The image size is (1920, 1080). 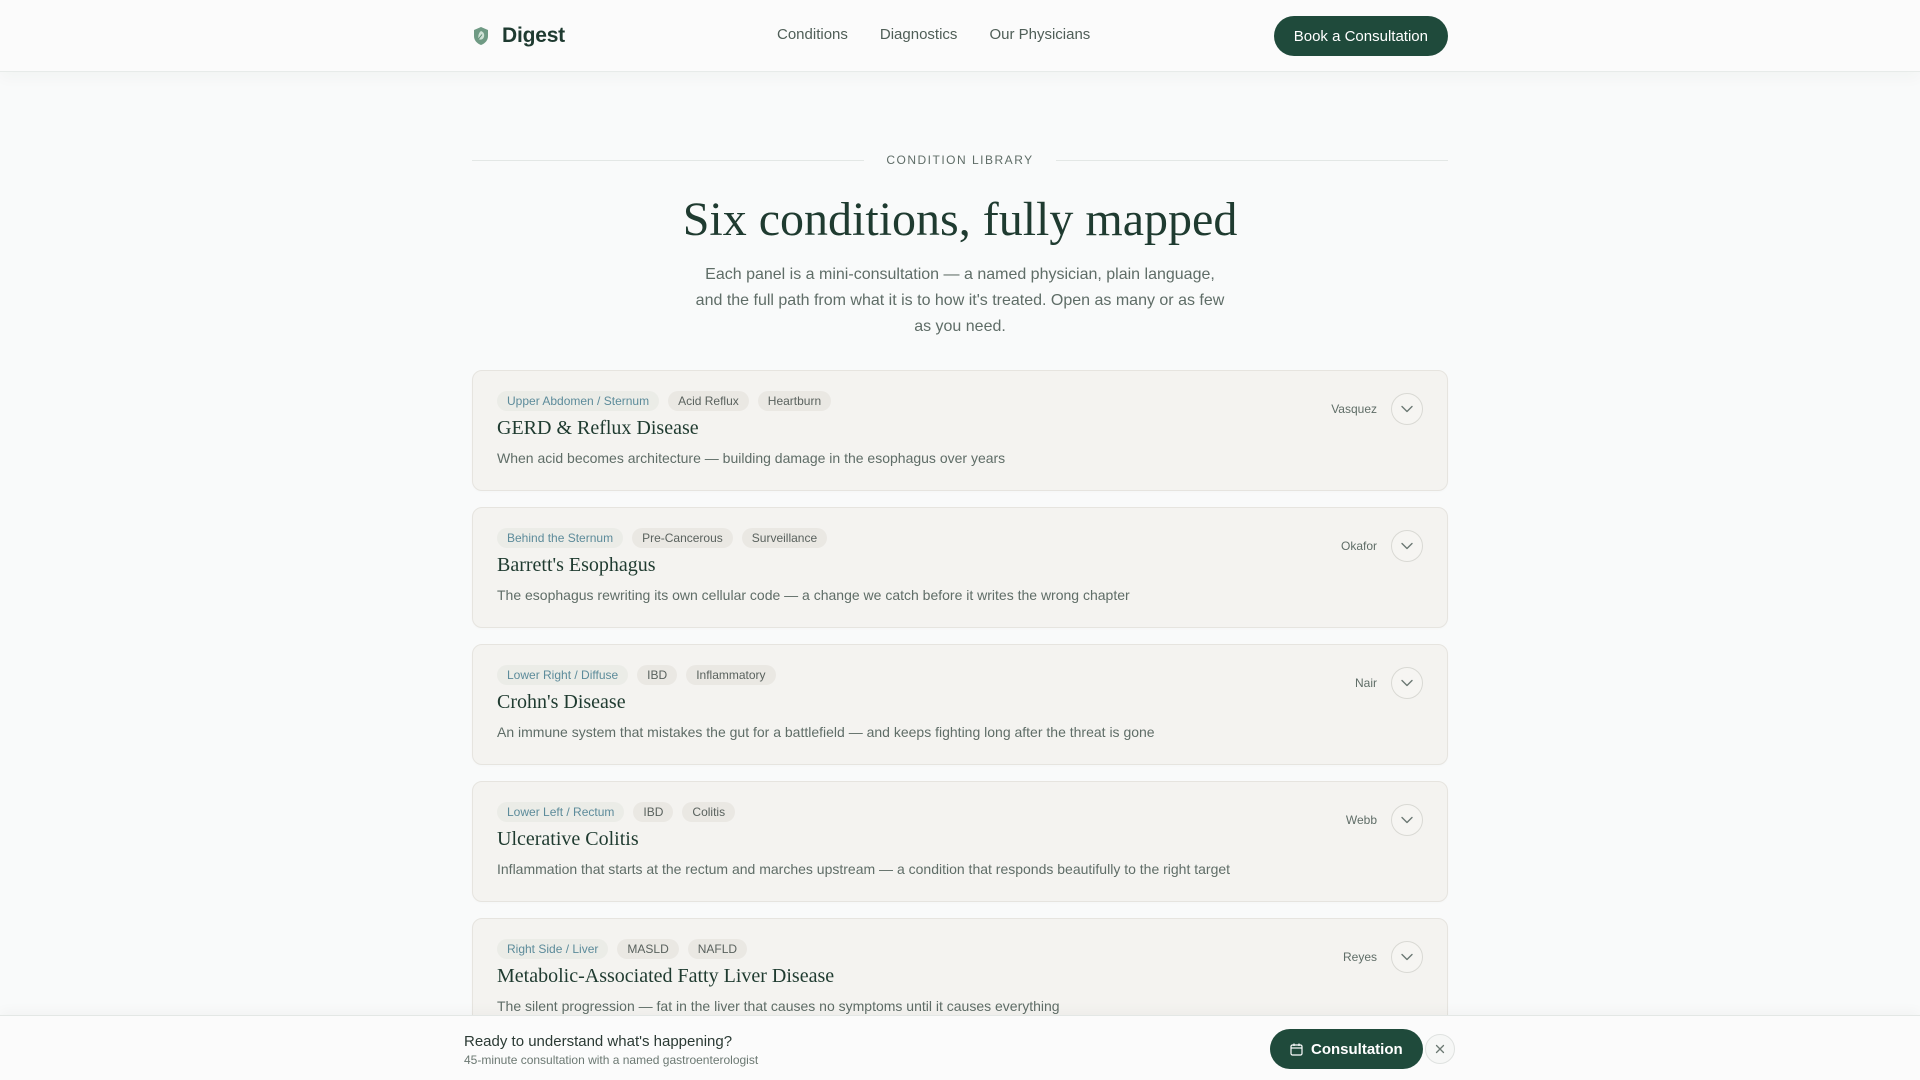 What do you see at coordinates (636, 675) in the screenshot?
I see `tag-list: Lower Right / Diffuse IBD Inflammatory` at bounding box center [636, 675].